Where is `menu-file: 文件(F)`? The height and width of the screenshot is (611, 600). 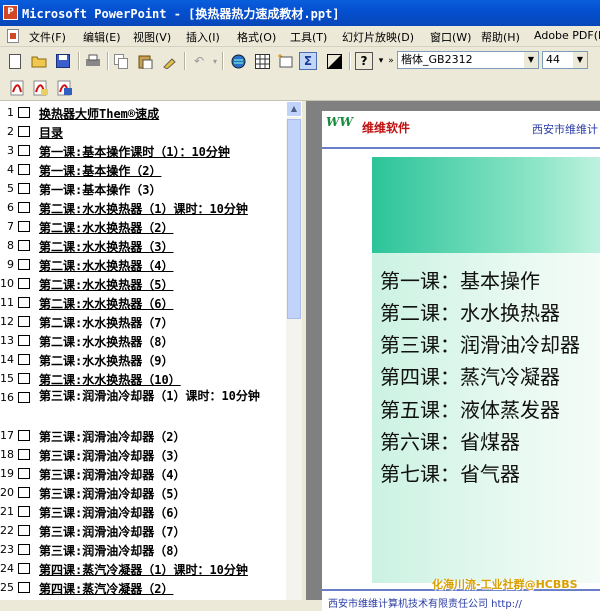
menu-file: 文件(F) is located at coordinates (47, 37).